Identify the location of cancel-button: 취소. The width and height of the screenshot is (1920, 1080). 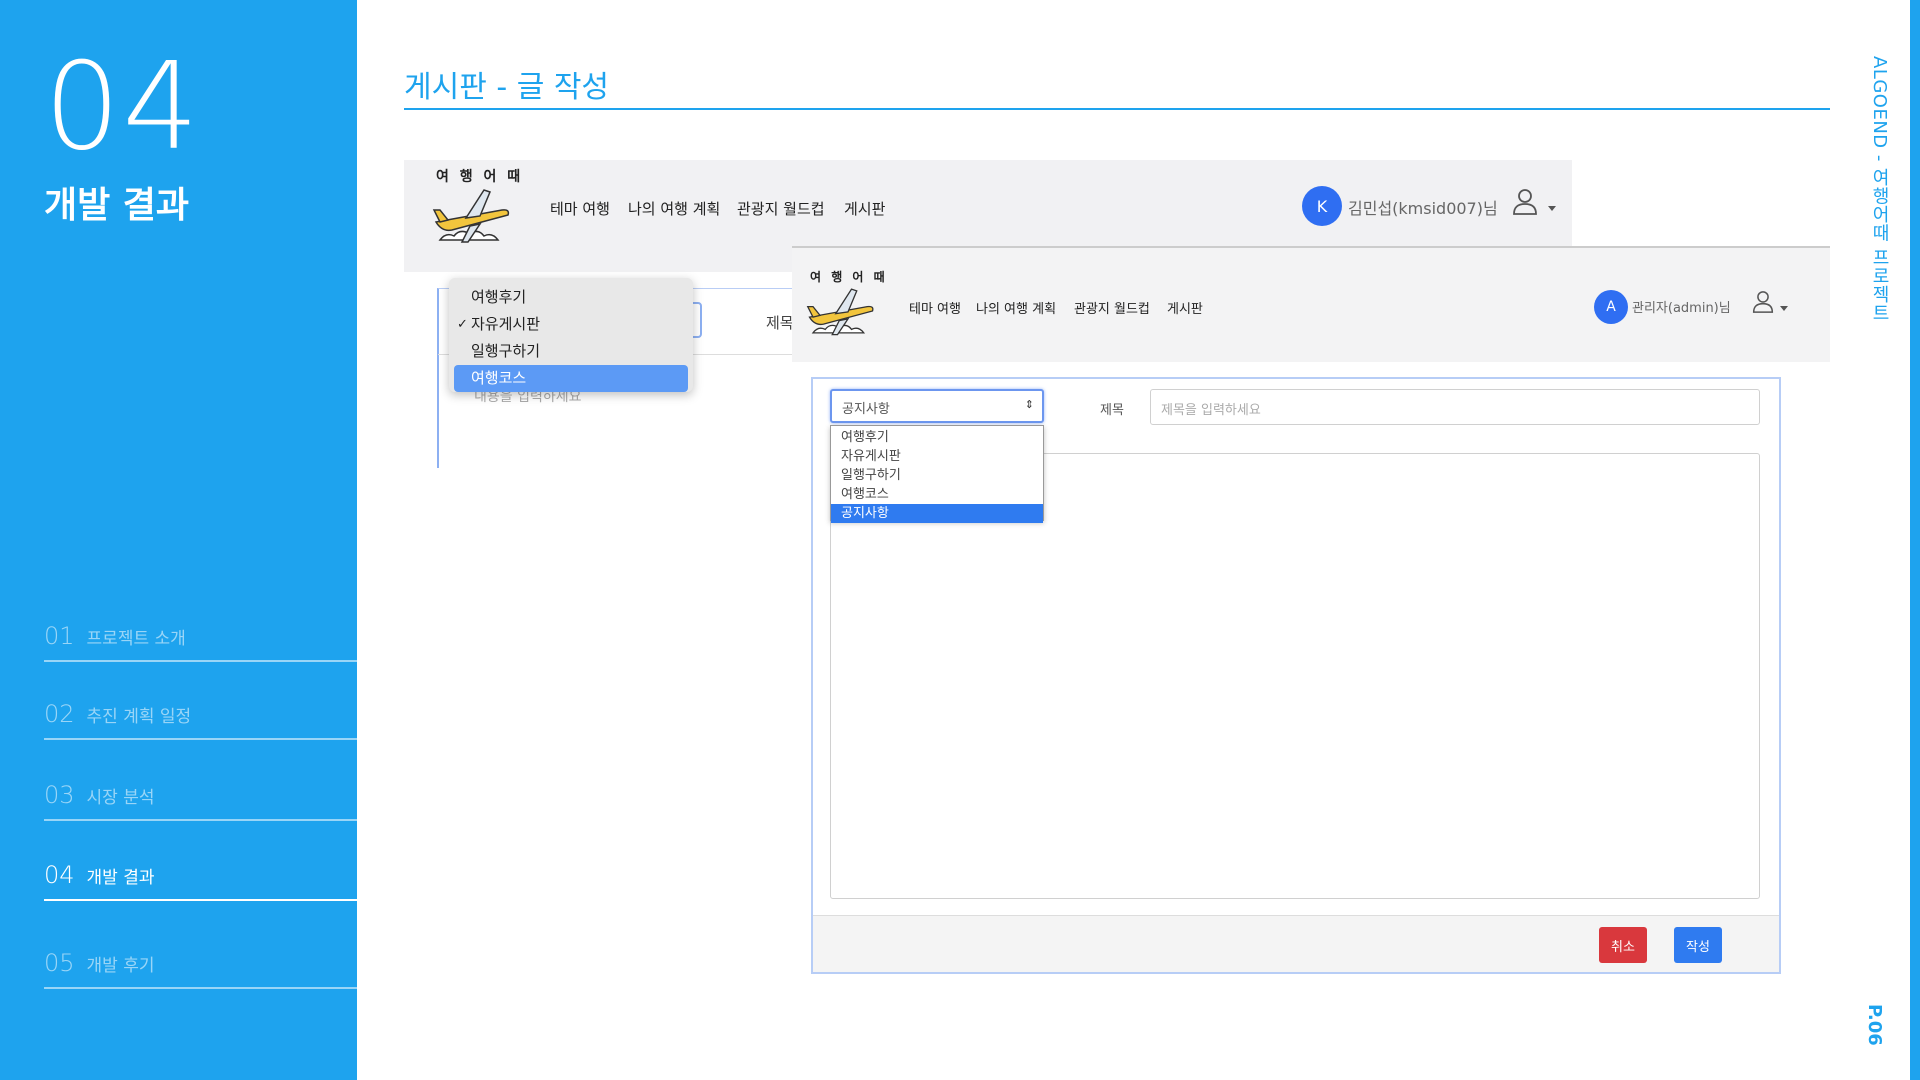
(1623, 945).